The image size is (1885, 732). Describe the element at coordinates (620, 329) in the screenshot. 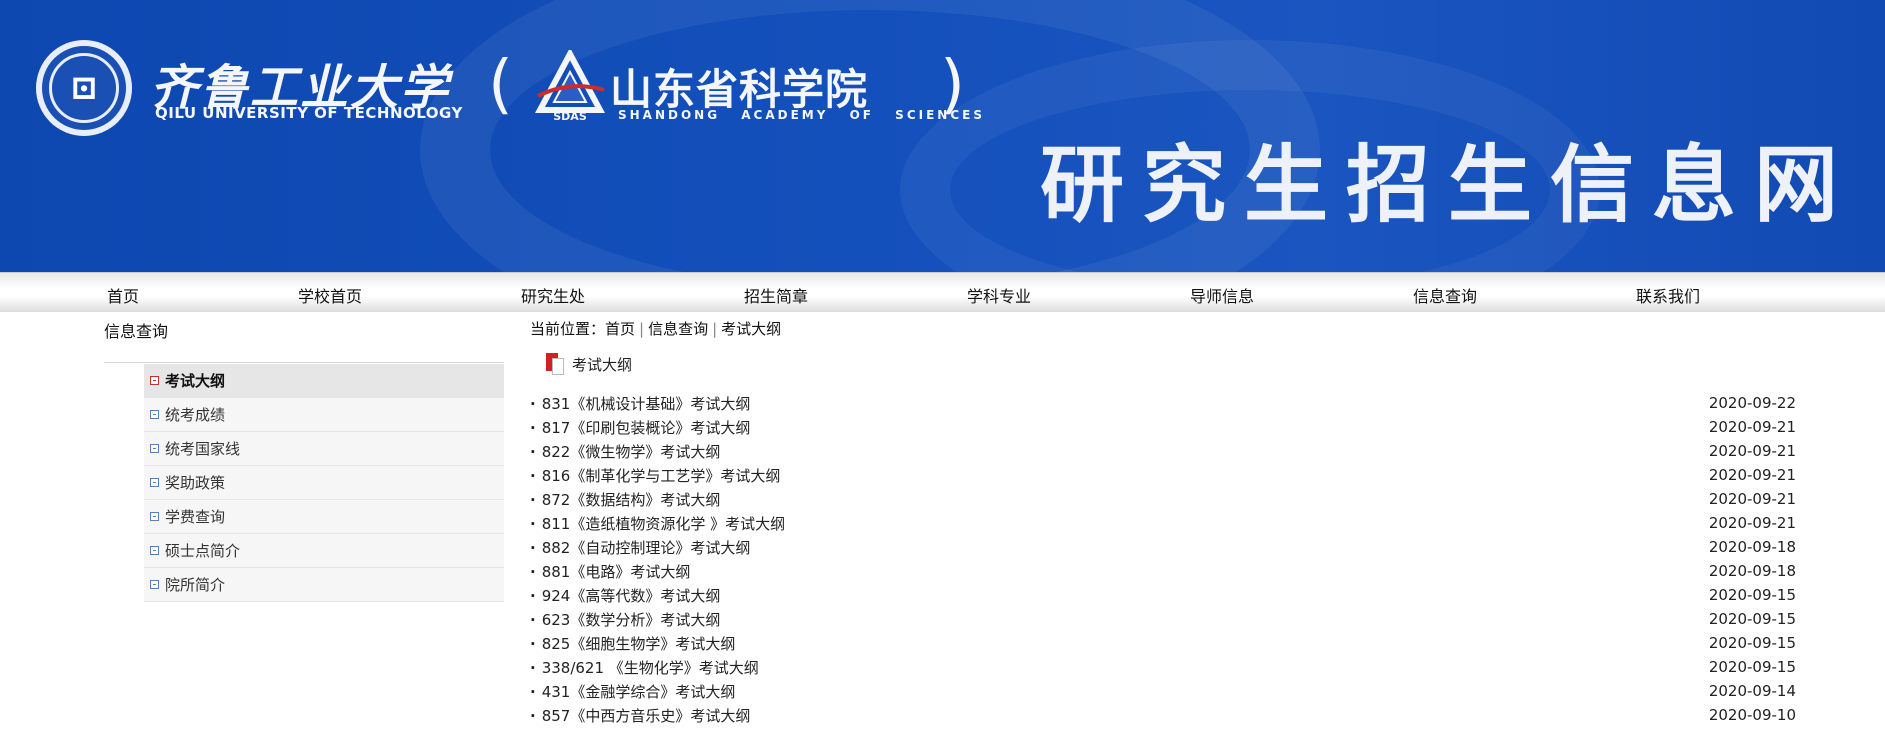

I see `breadcrumb-home: 首页` at that location.